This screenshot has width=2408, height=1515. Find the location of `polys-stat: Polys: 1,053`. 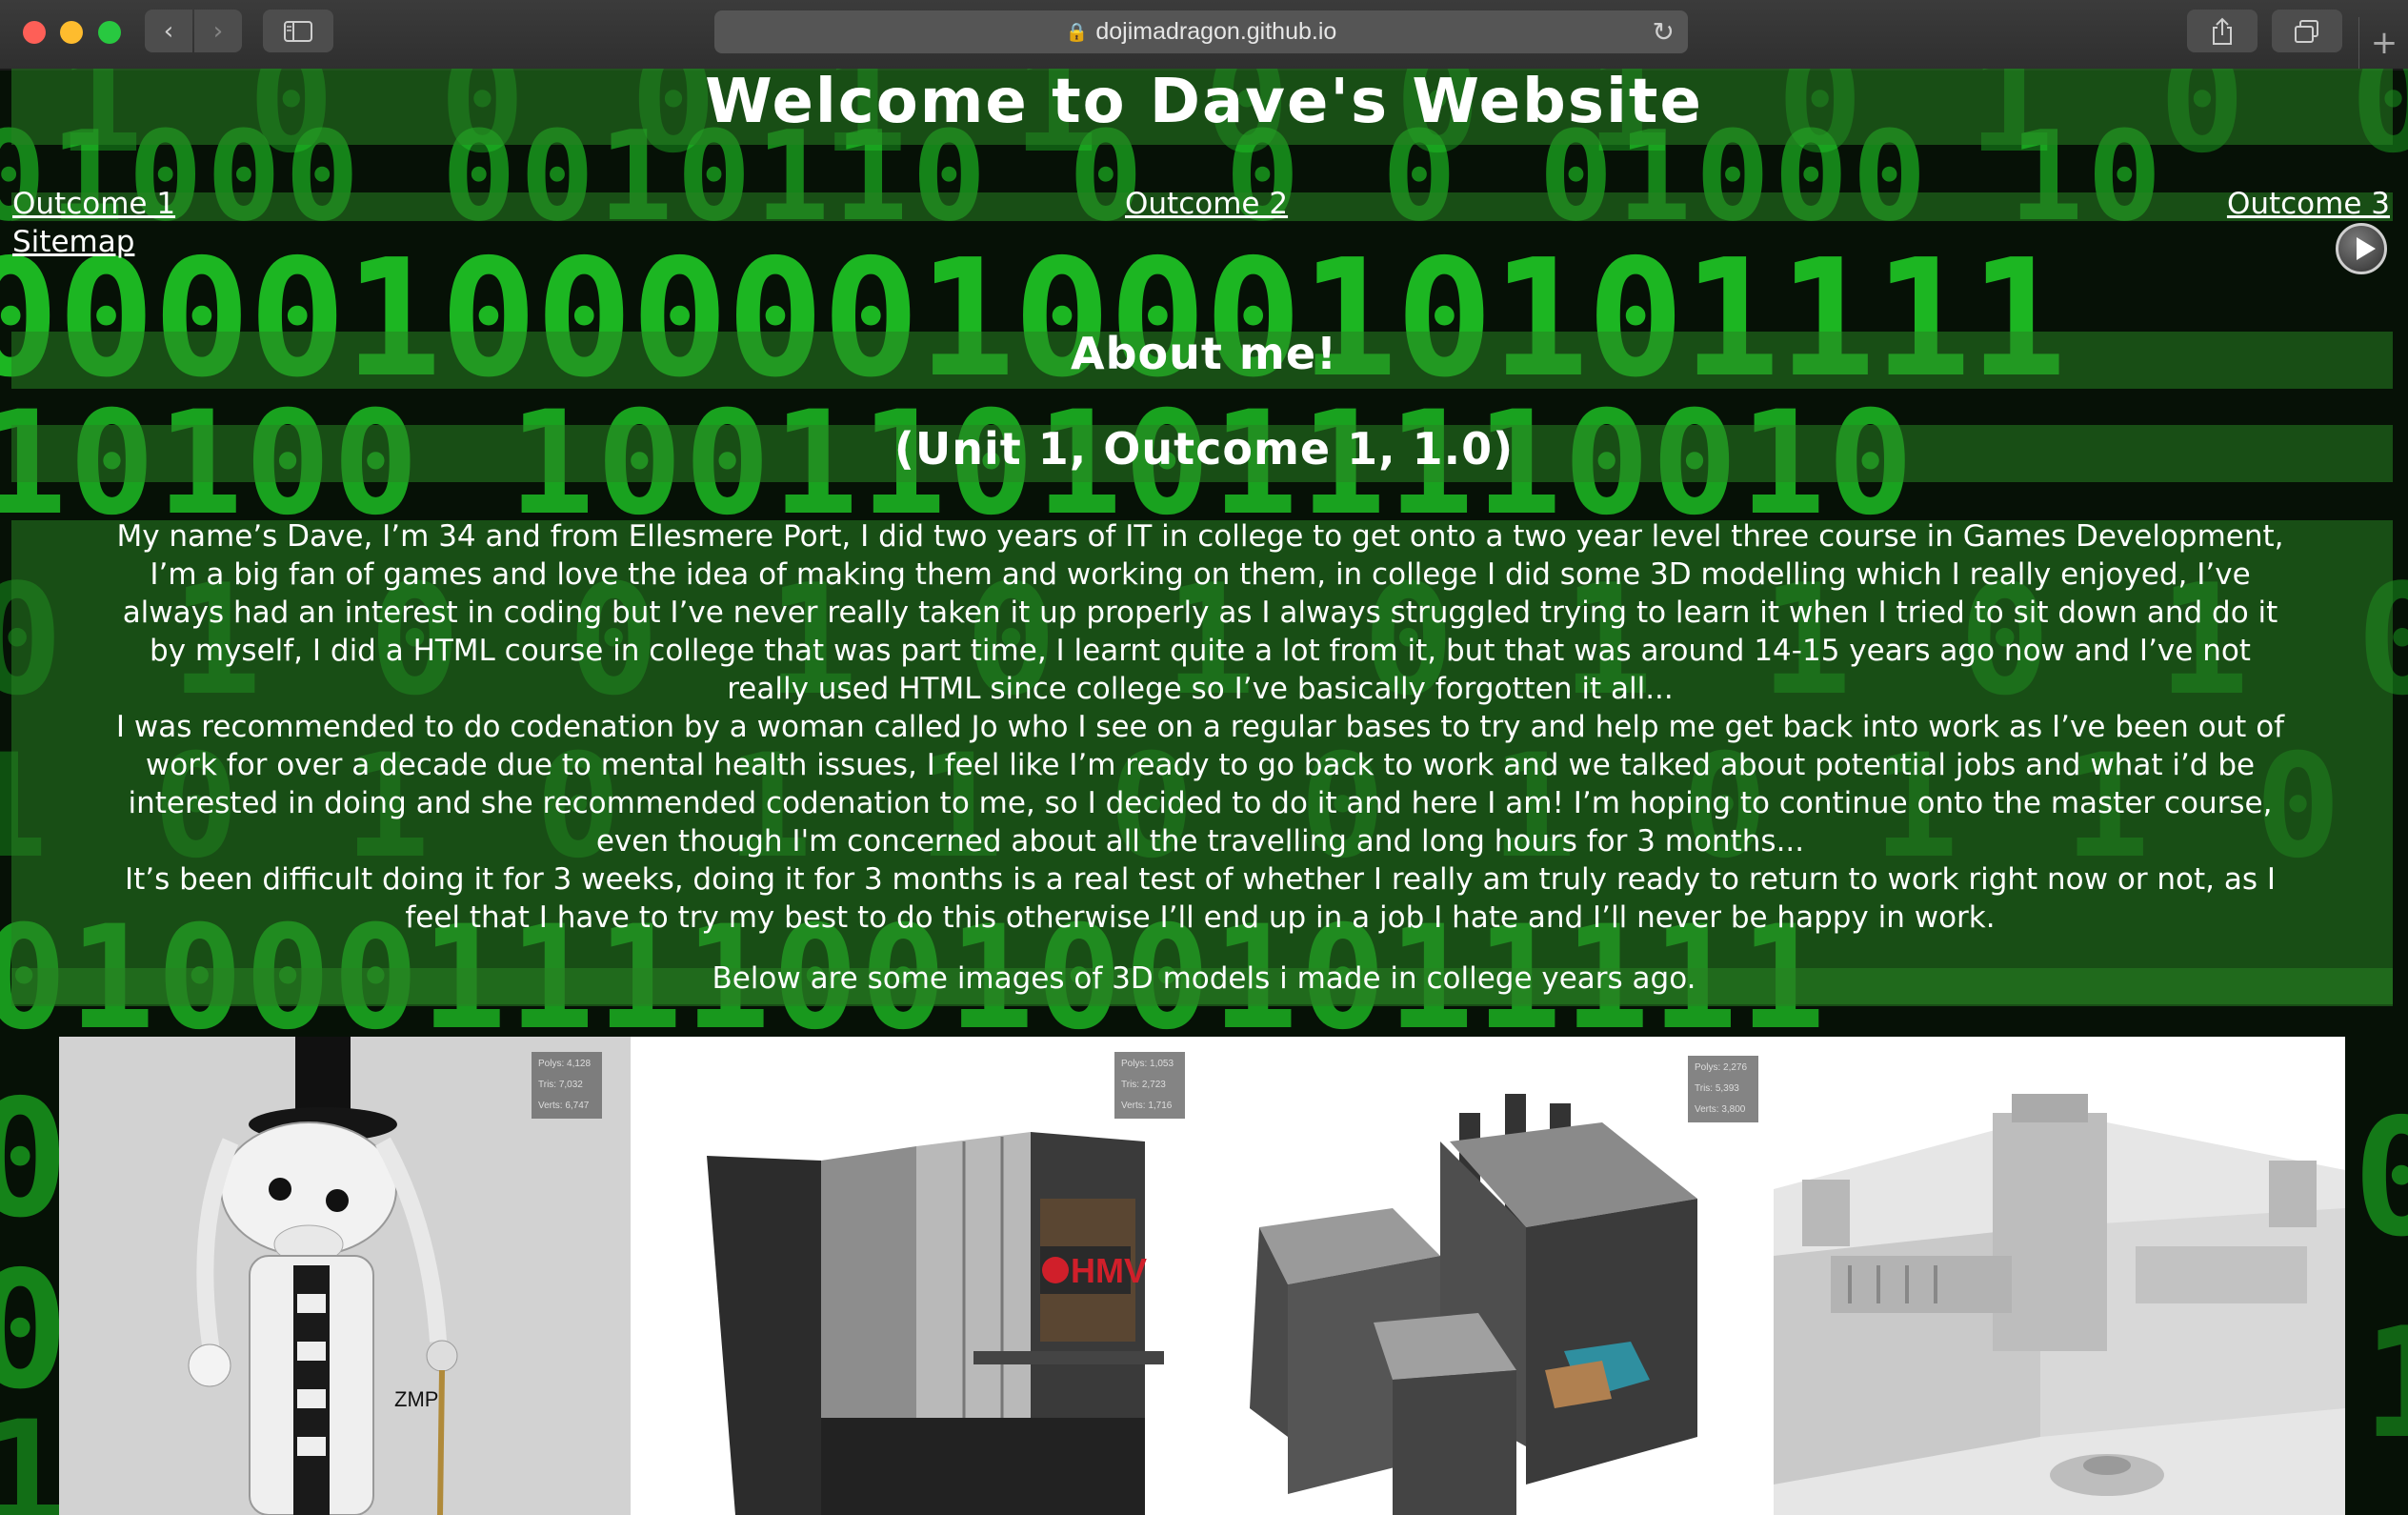

polys-stat: Polys: 1,053 is located at coordinates (1147, 1064).